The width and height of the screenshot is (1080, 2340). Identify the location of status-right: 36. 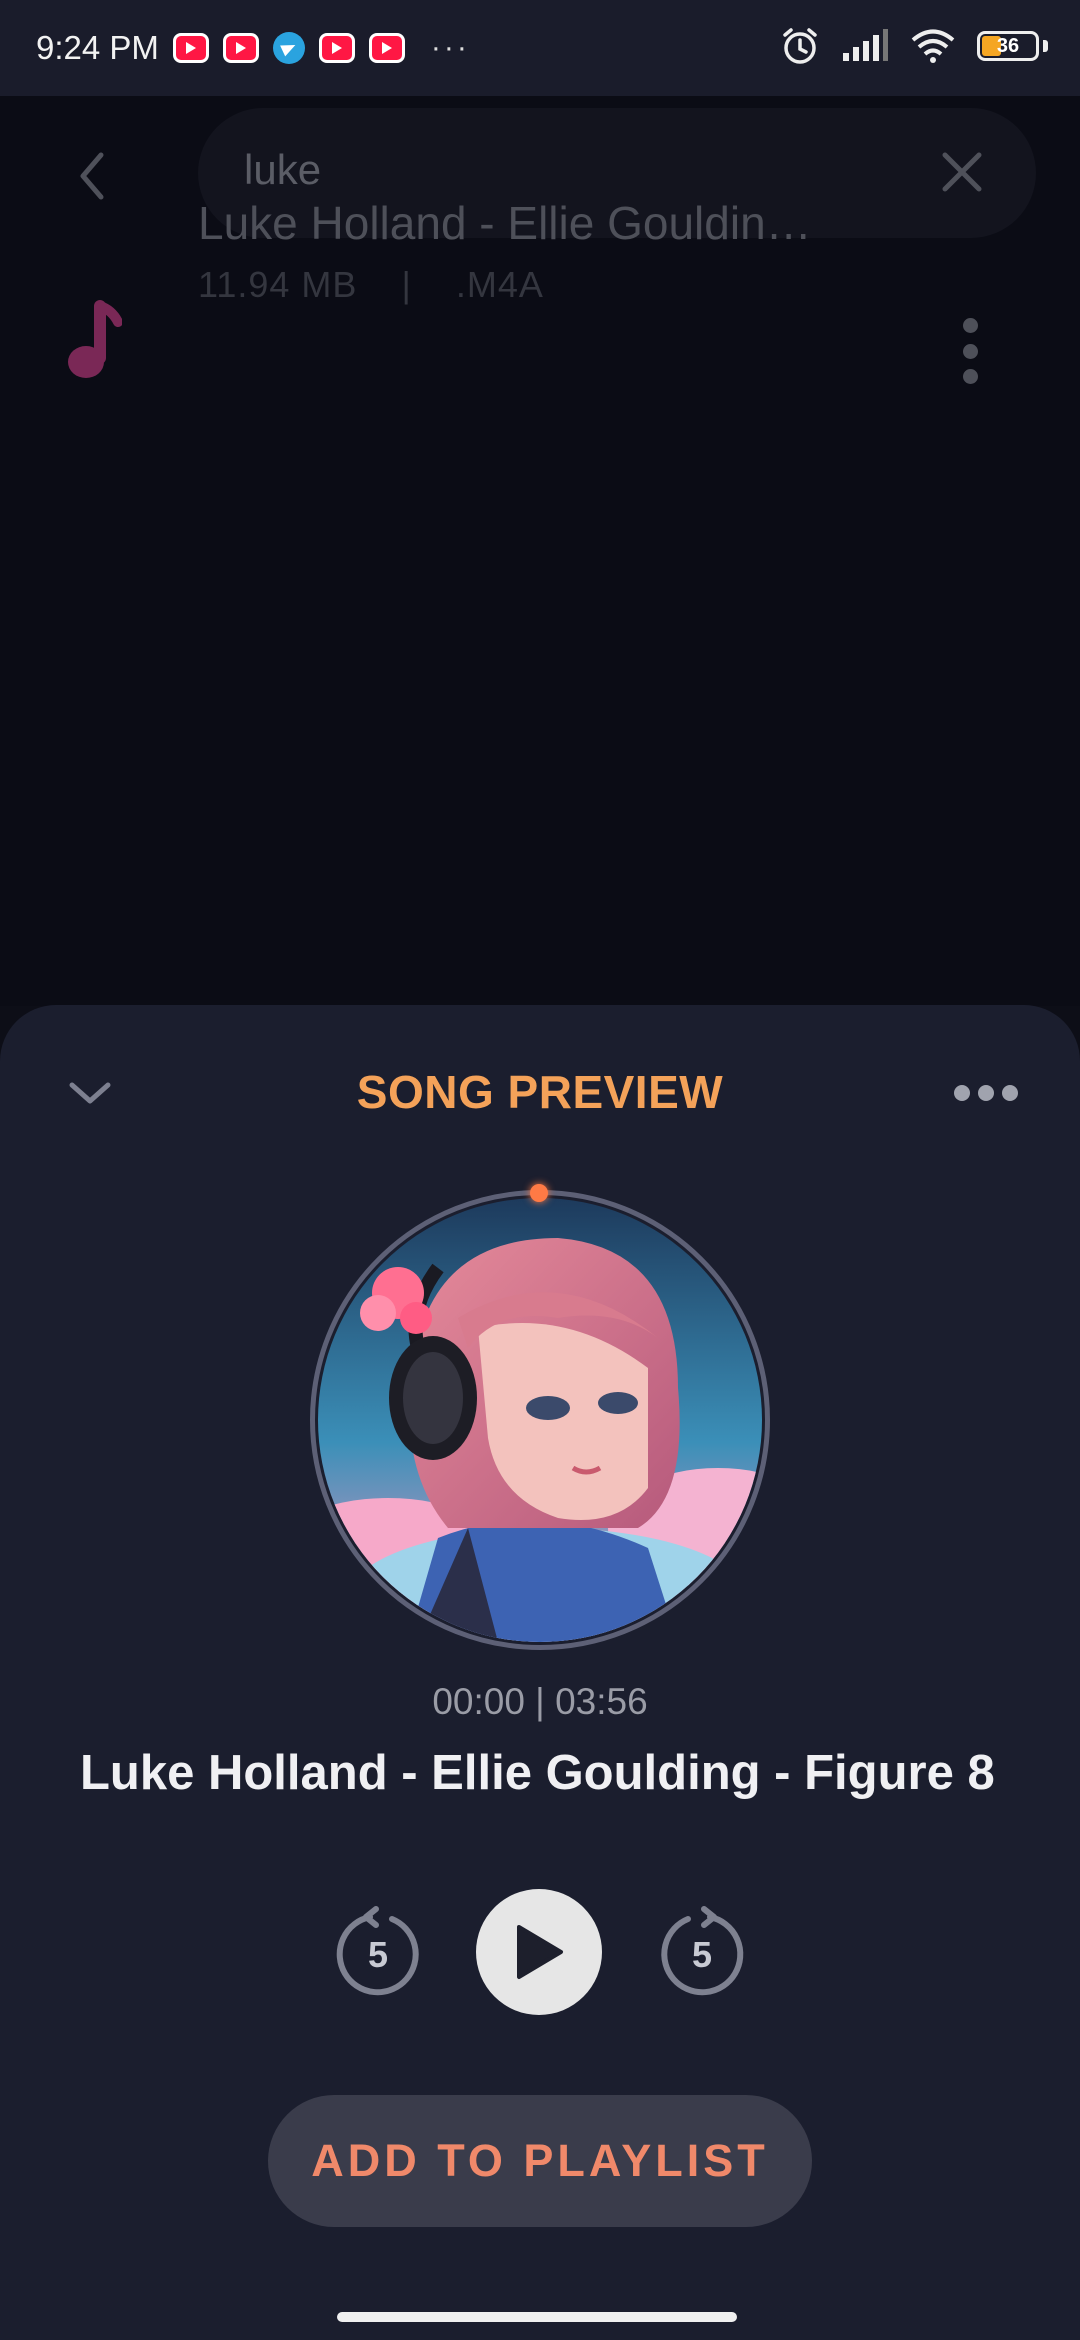
(914, 46).